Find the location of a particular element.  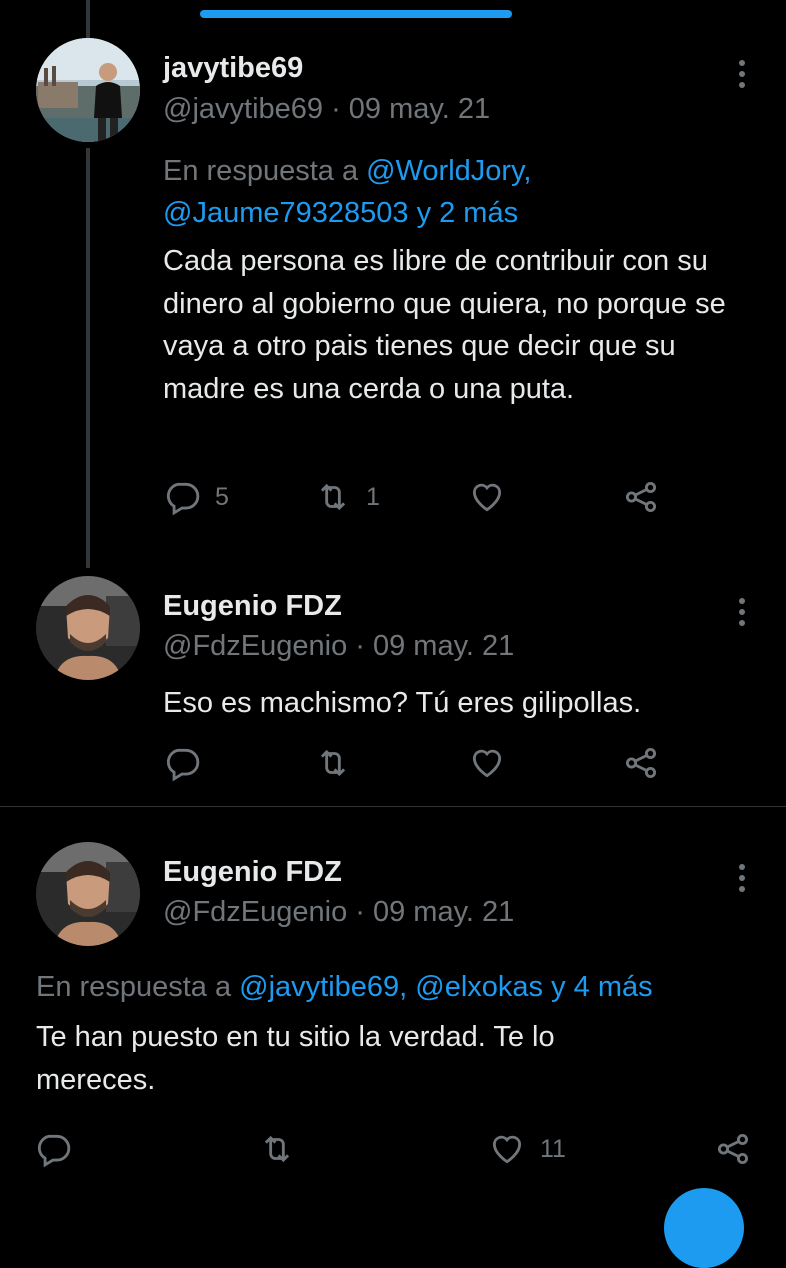

compose-button is located at coordinates (704, 1228).